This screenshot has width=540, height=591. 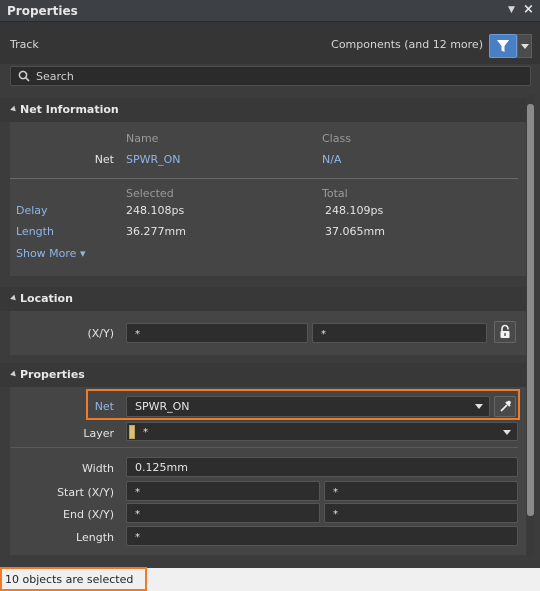 What do you see at coordinates (223, 491) in the screenshot?
I see `start-x-field: *` at bounding box center [223, 491].